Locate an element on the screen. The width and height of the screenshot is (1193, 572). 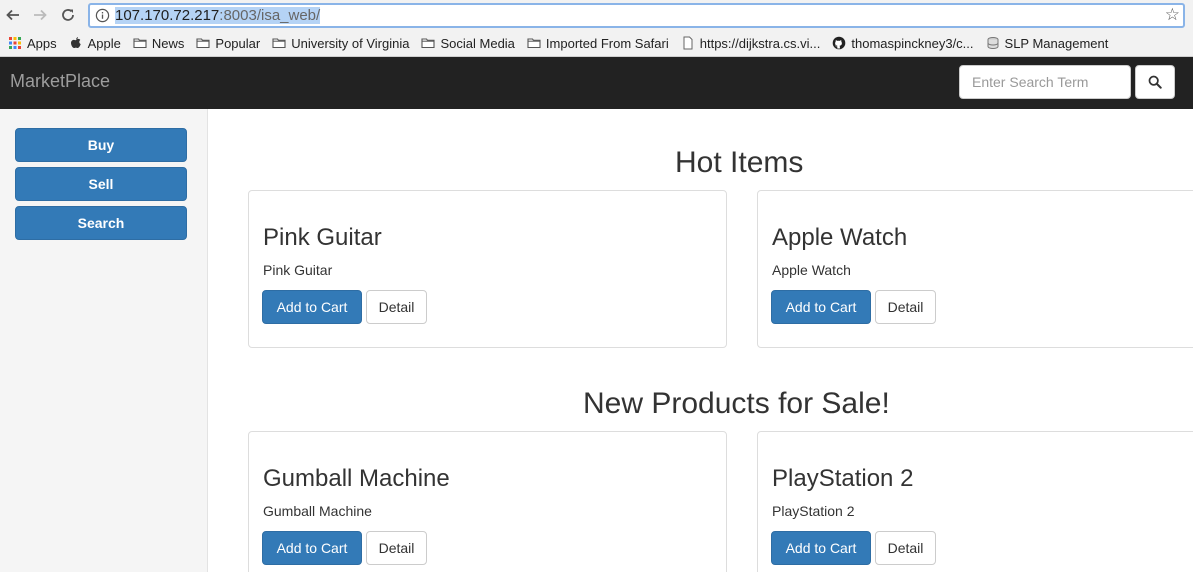
product-description: Pink Guitar is located at coordinates (298, 270).